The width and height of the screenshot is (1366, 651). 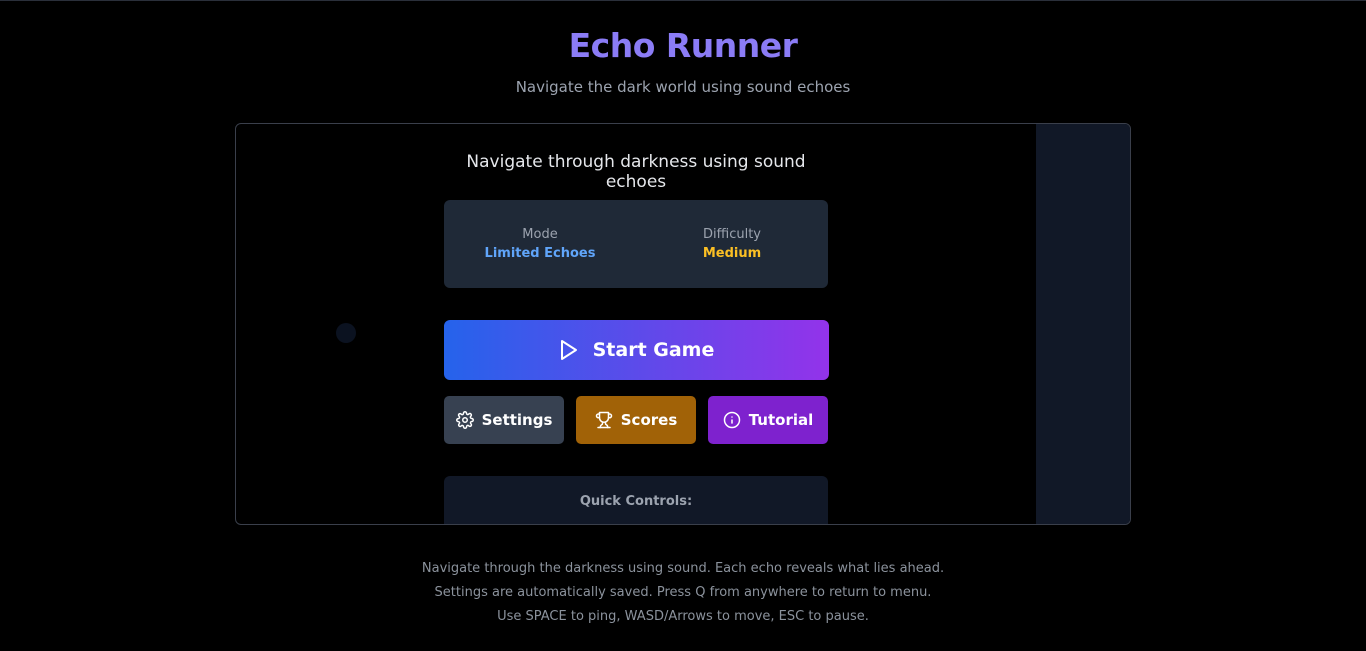 What do you see at coordinates (569, 350) in the screenshot?
I see `play-icon` at bounding box center [569, 350].